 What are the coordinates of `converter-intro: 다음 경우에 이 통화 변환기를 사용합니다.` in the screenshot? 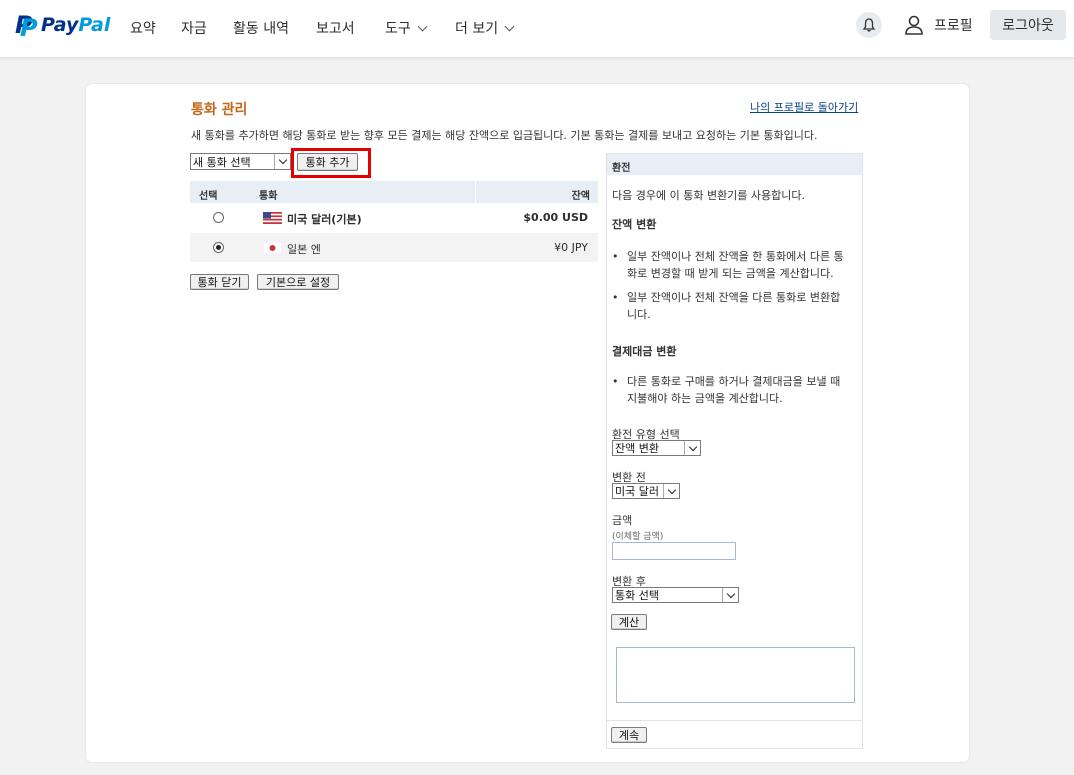 It's located at (709, 195).